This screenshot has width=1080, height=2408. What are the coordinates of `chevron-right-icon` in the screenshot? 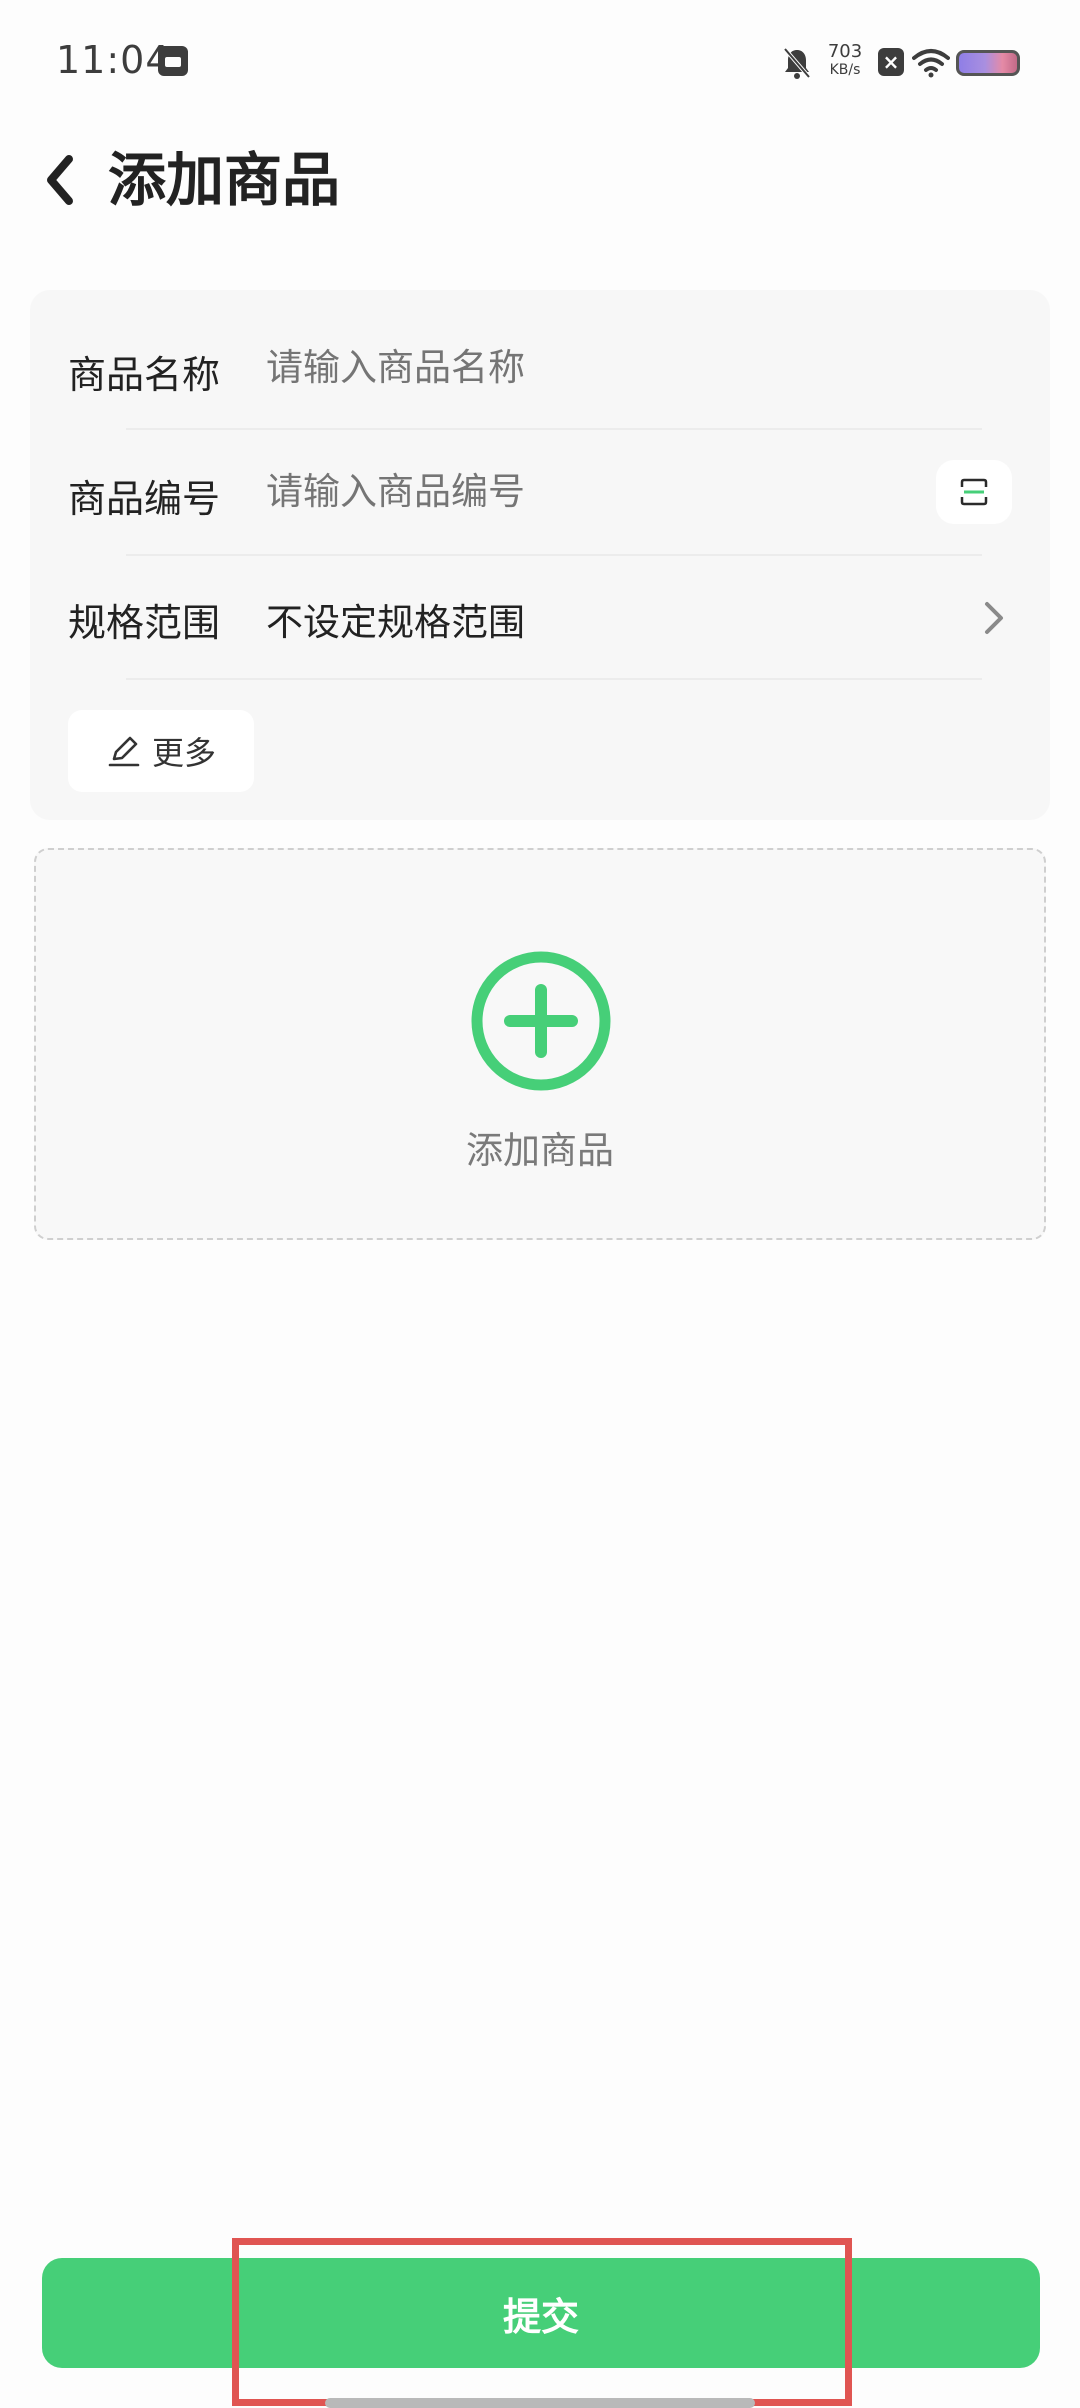 It's located at (993, 618).